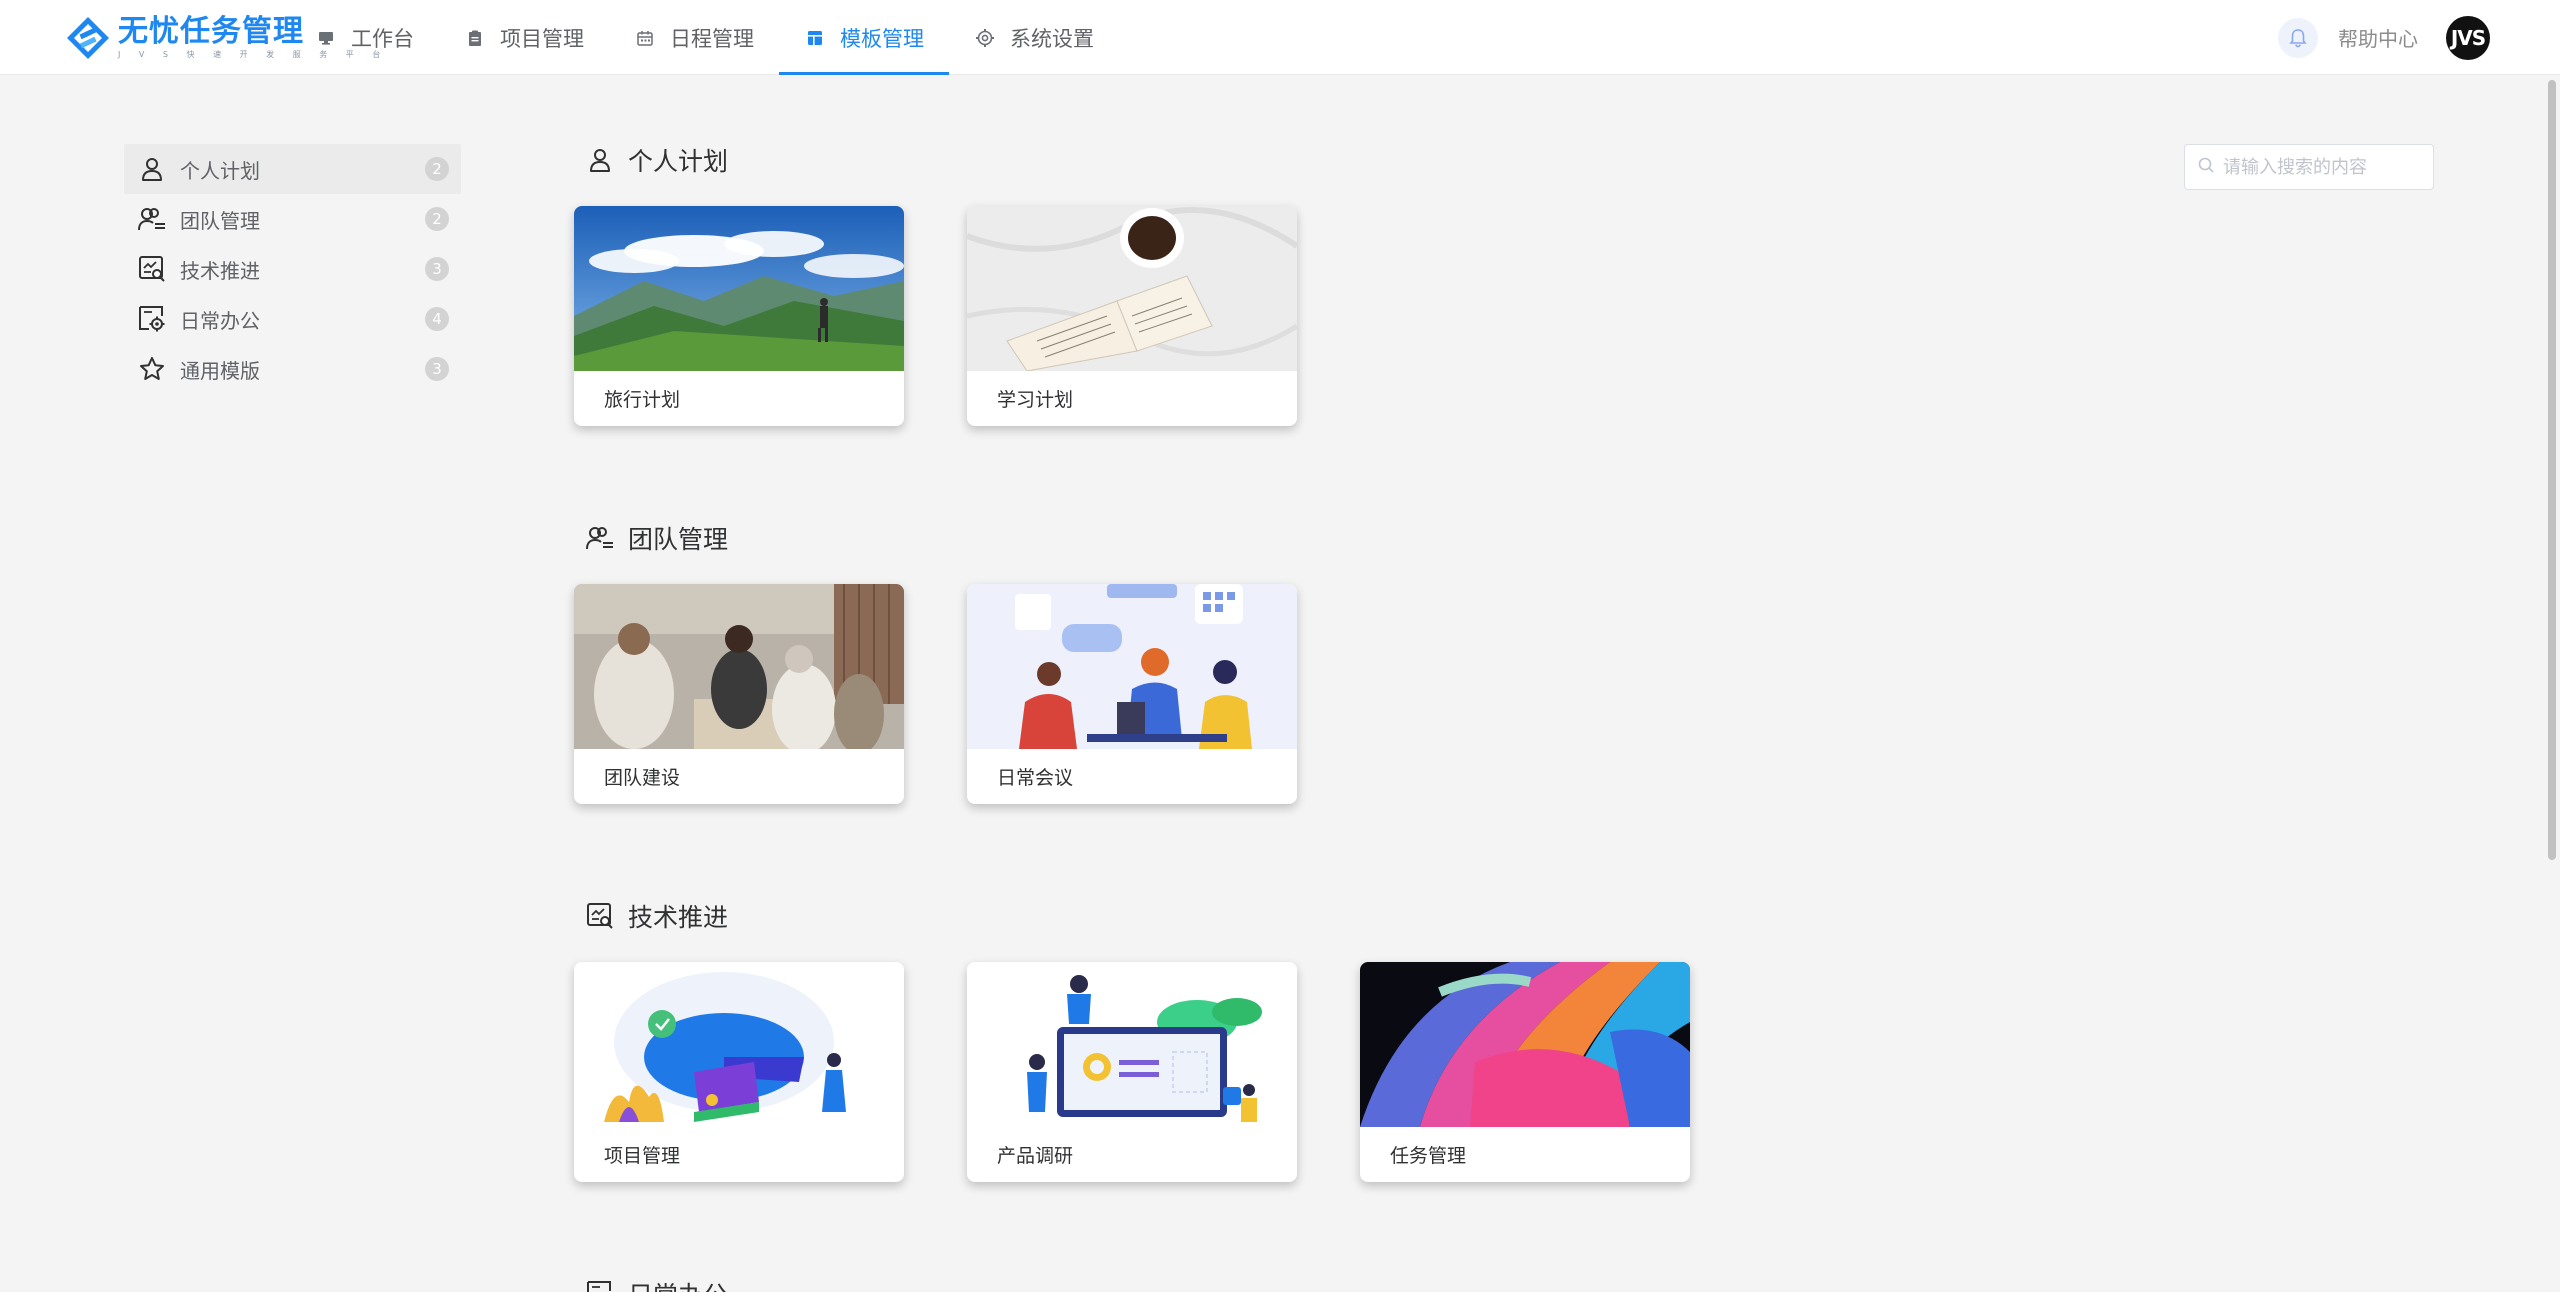 The height and width of the screenshot is (1292, 2560). Describe the element at coordinates (292, 369) in the screenshot. I see `sidebar-item-general-templates: 通用模版 3` at that location.